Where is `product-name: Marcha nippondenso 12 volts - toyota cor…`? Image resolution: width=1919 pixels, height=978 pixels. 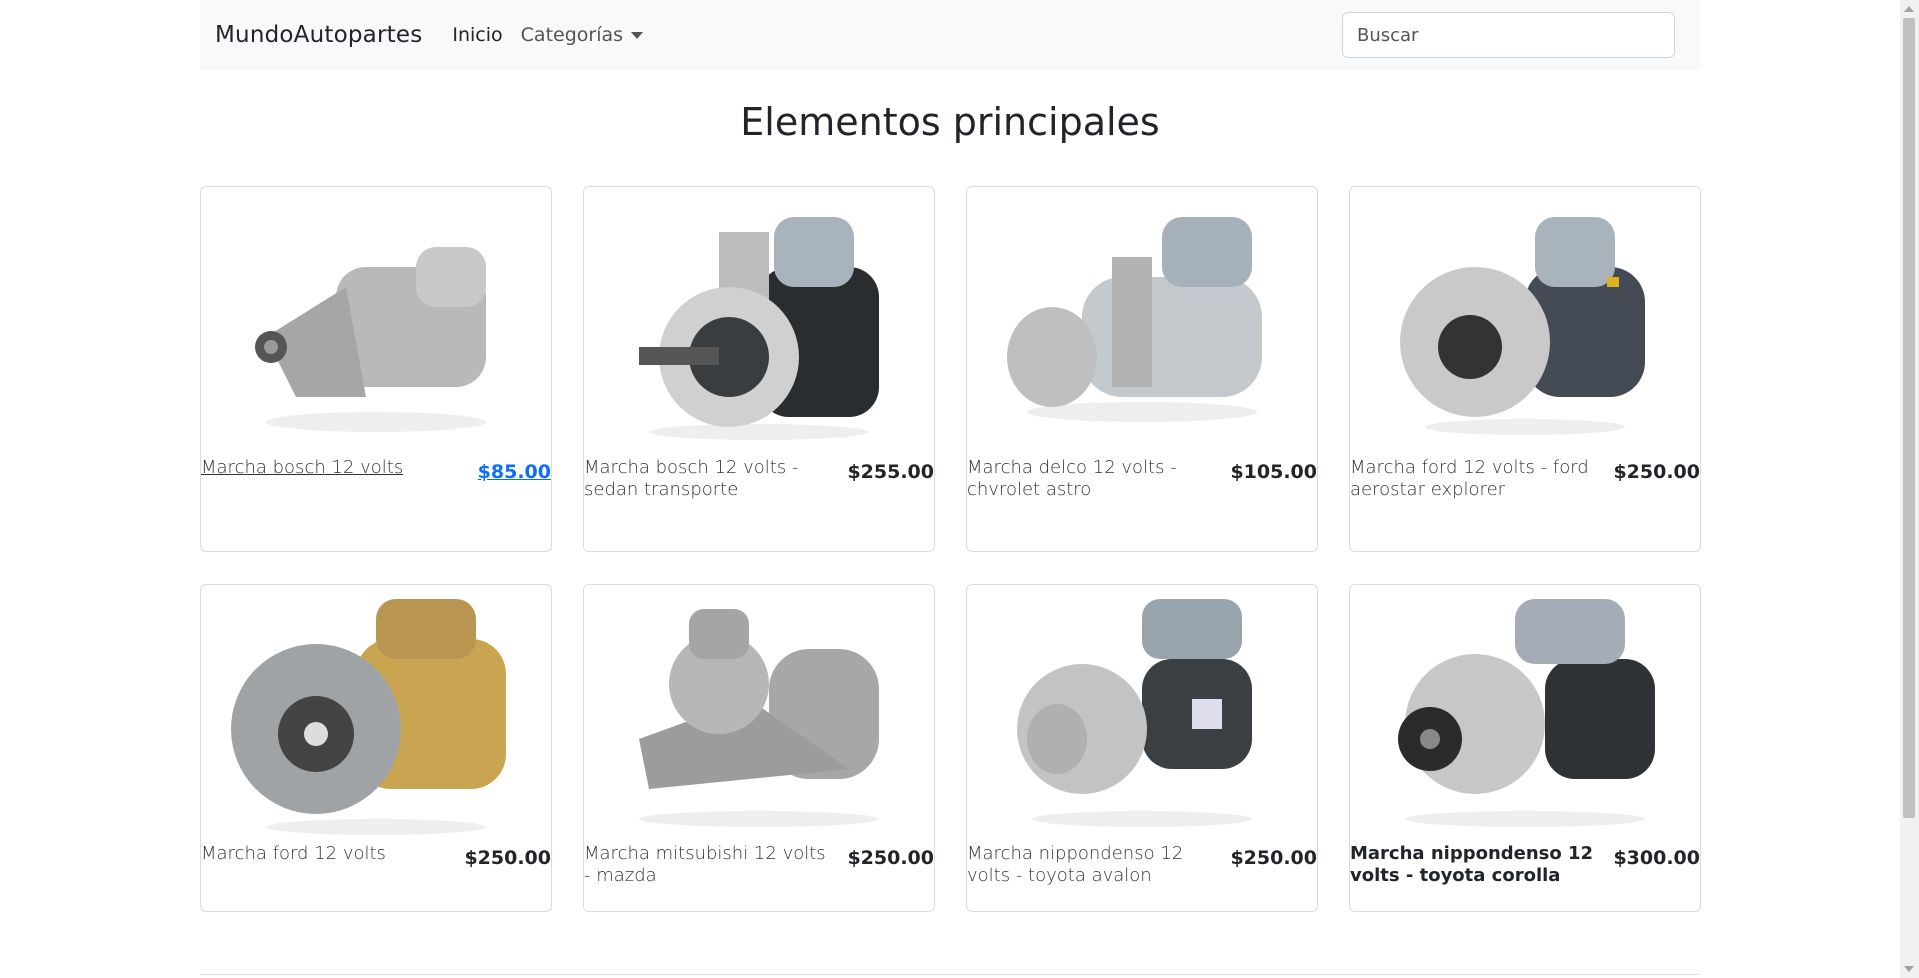 product-name: Marcha nippondenso 12 volts - toyota cor… is located at coordinates (1475, 865).